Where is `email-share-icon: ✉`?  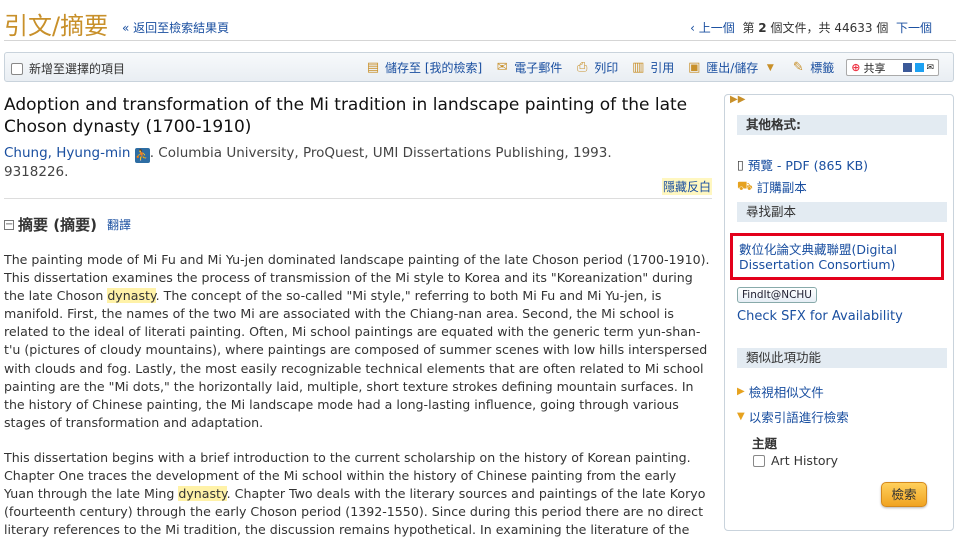 email-share-icon: ✉ is located at coordinates (930, 67).